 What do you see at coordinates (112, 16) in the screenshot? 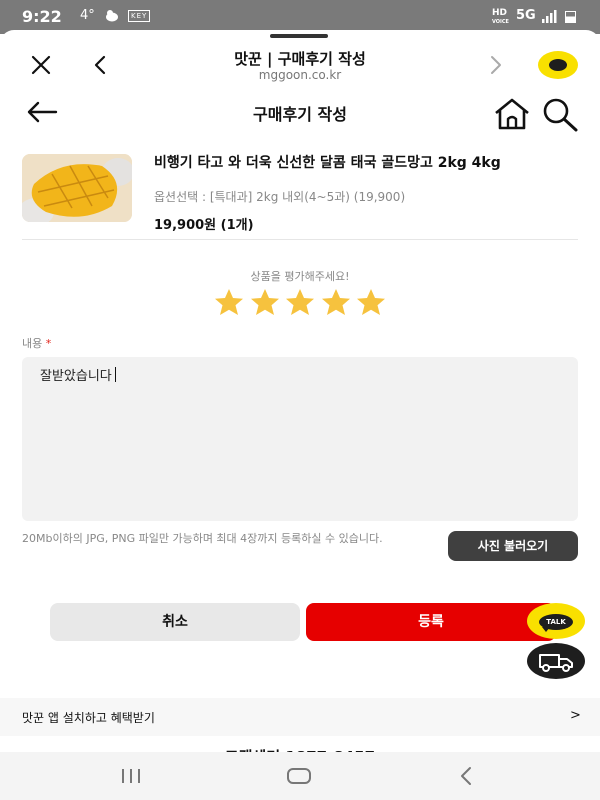
I see `app-notification-icon` at bounding box center [112, 16].